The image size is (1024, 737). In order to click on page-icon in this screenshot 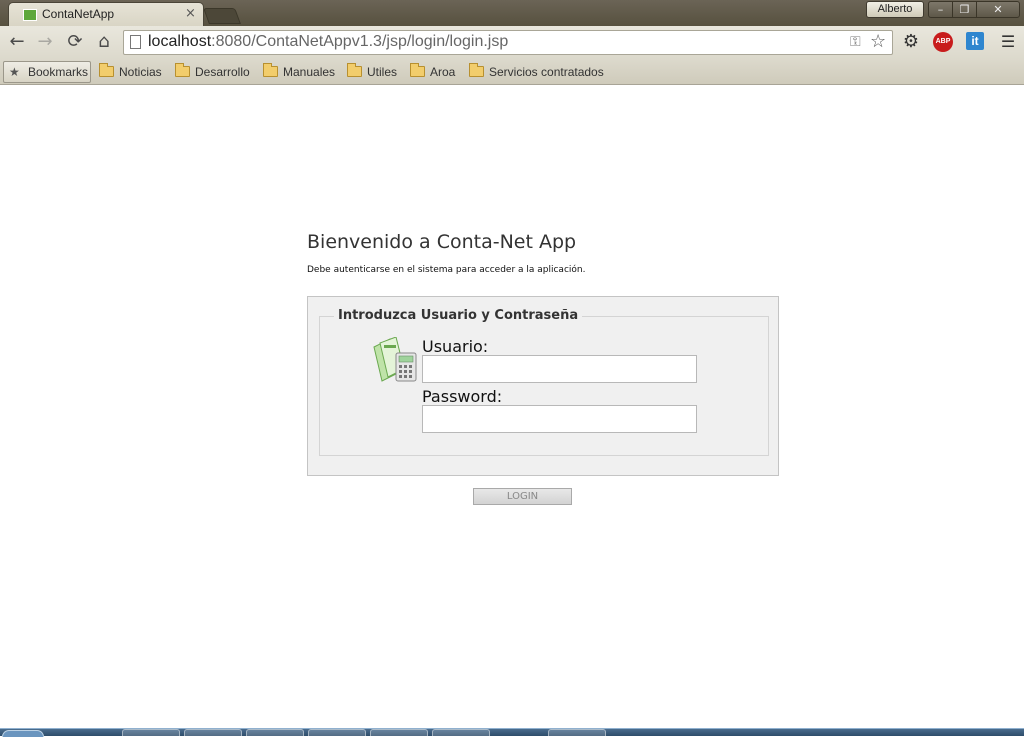, I will do `click(135, 42)`.